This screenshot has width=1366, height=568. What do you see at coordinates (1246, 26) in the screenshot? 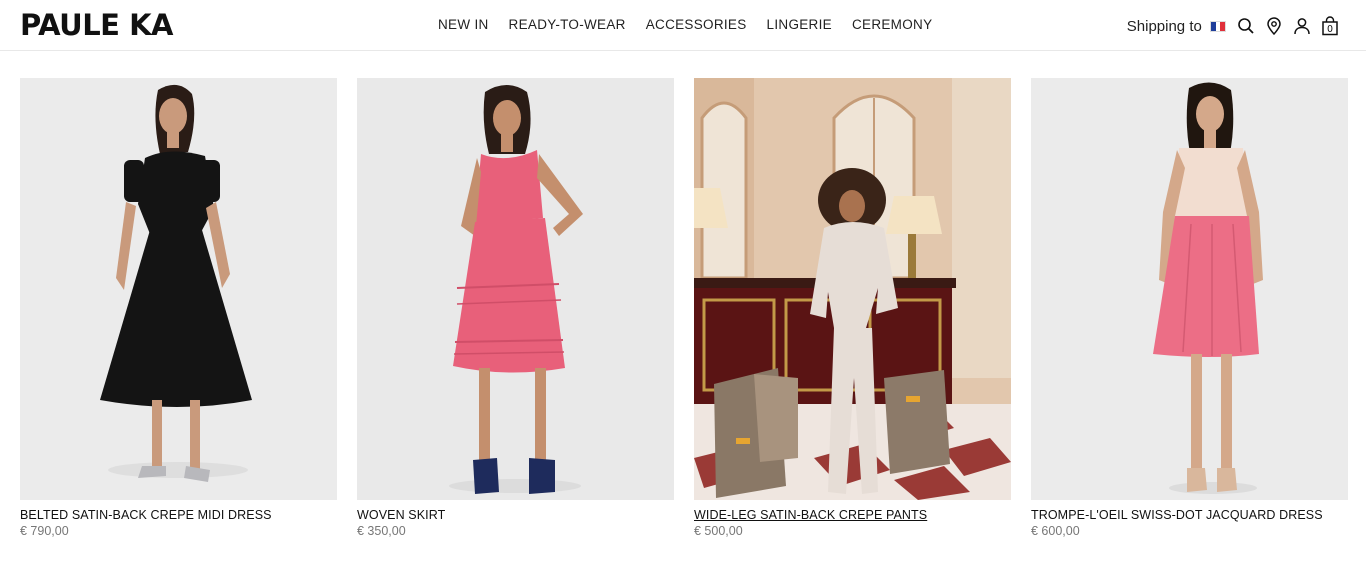
I see `search-icon` at bounding box center [1246, 26].